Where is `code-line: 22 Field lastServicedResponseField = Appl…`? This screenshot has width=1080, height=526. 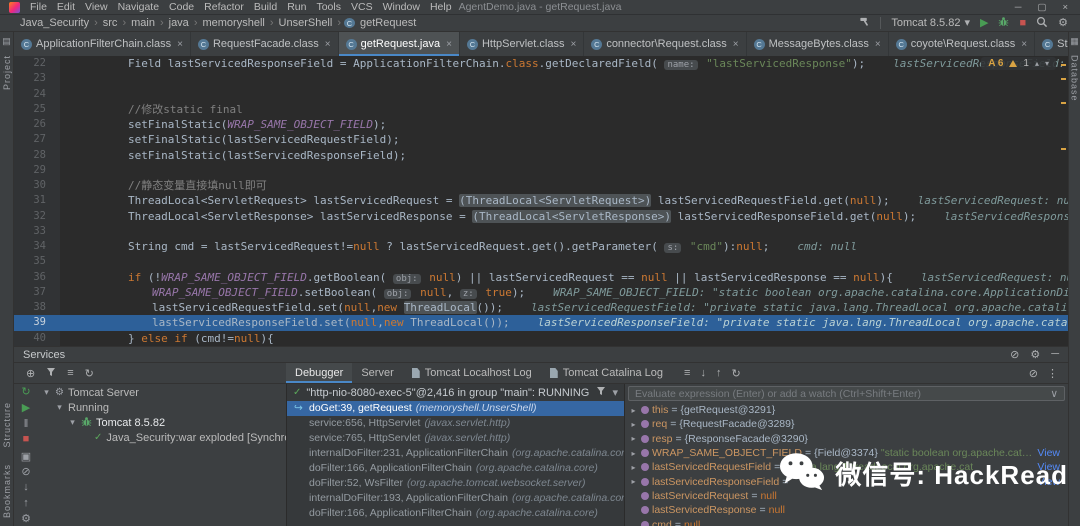 code-line: 22 Field lastServicedResponseField = Appl… is located at coordinates (541, 64).